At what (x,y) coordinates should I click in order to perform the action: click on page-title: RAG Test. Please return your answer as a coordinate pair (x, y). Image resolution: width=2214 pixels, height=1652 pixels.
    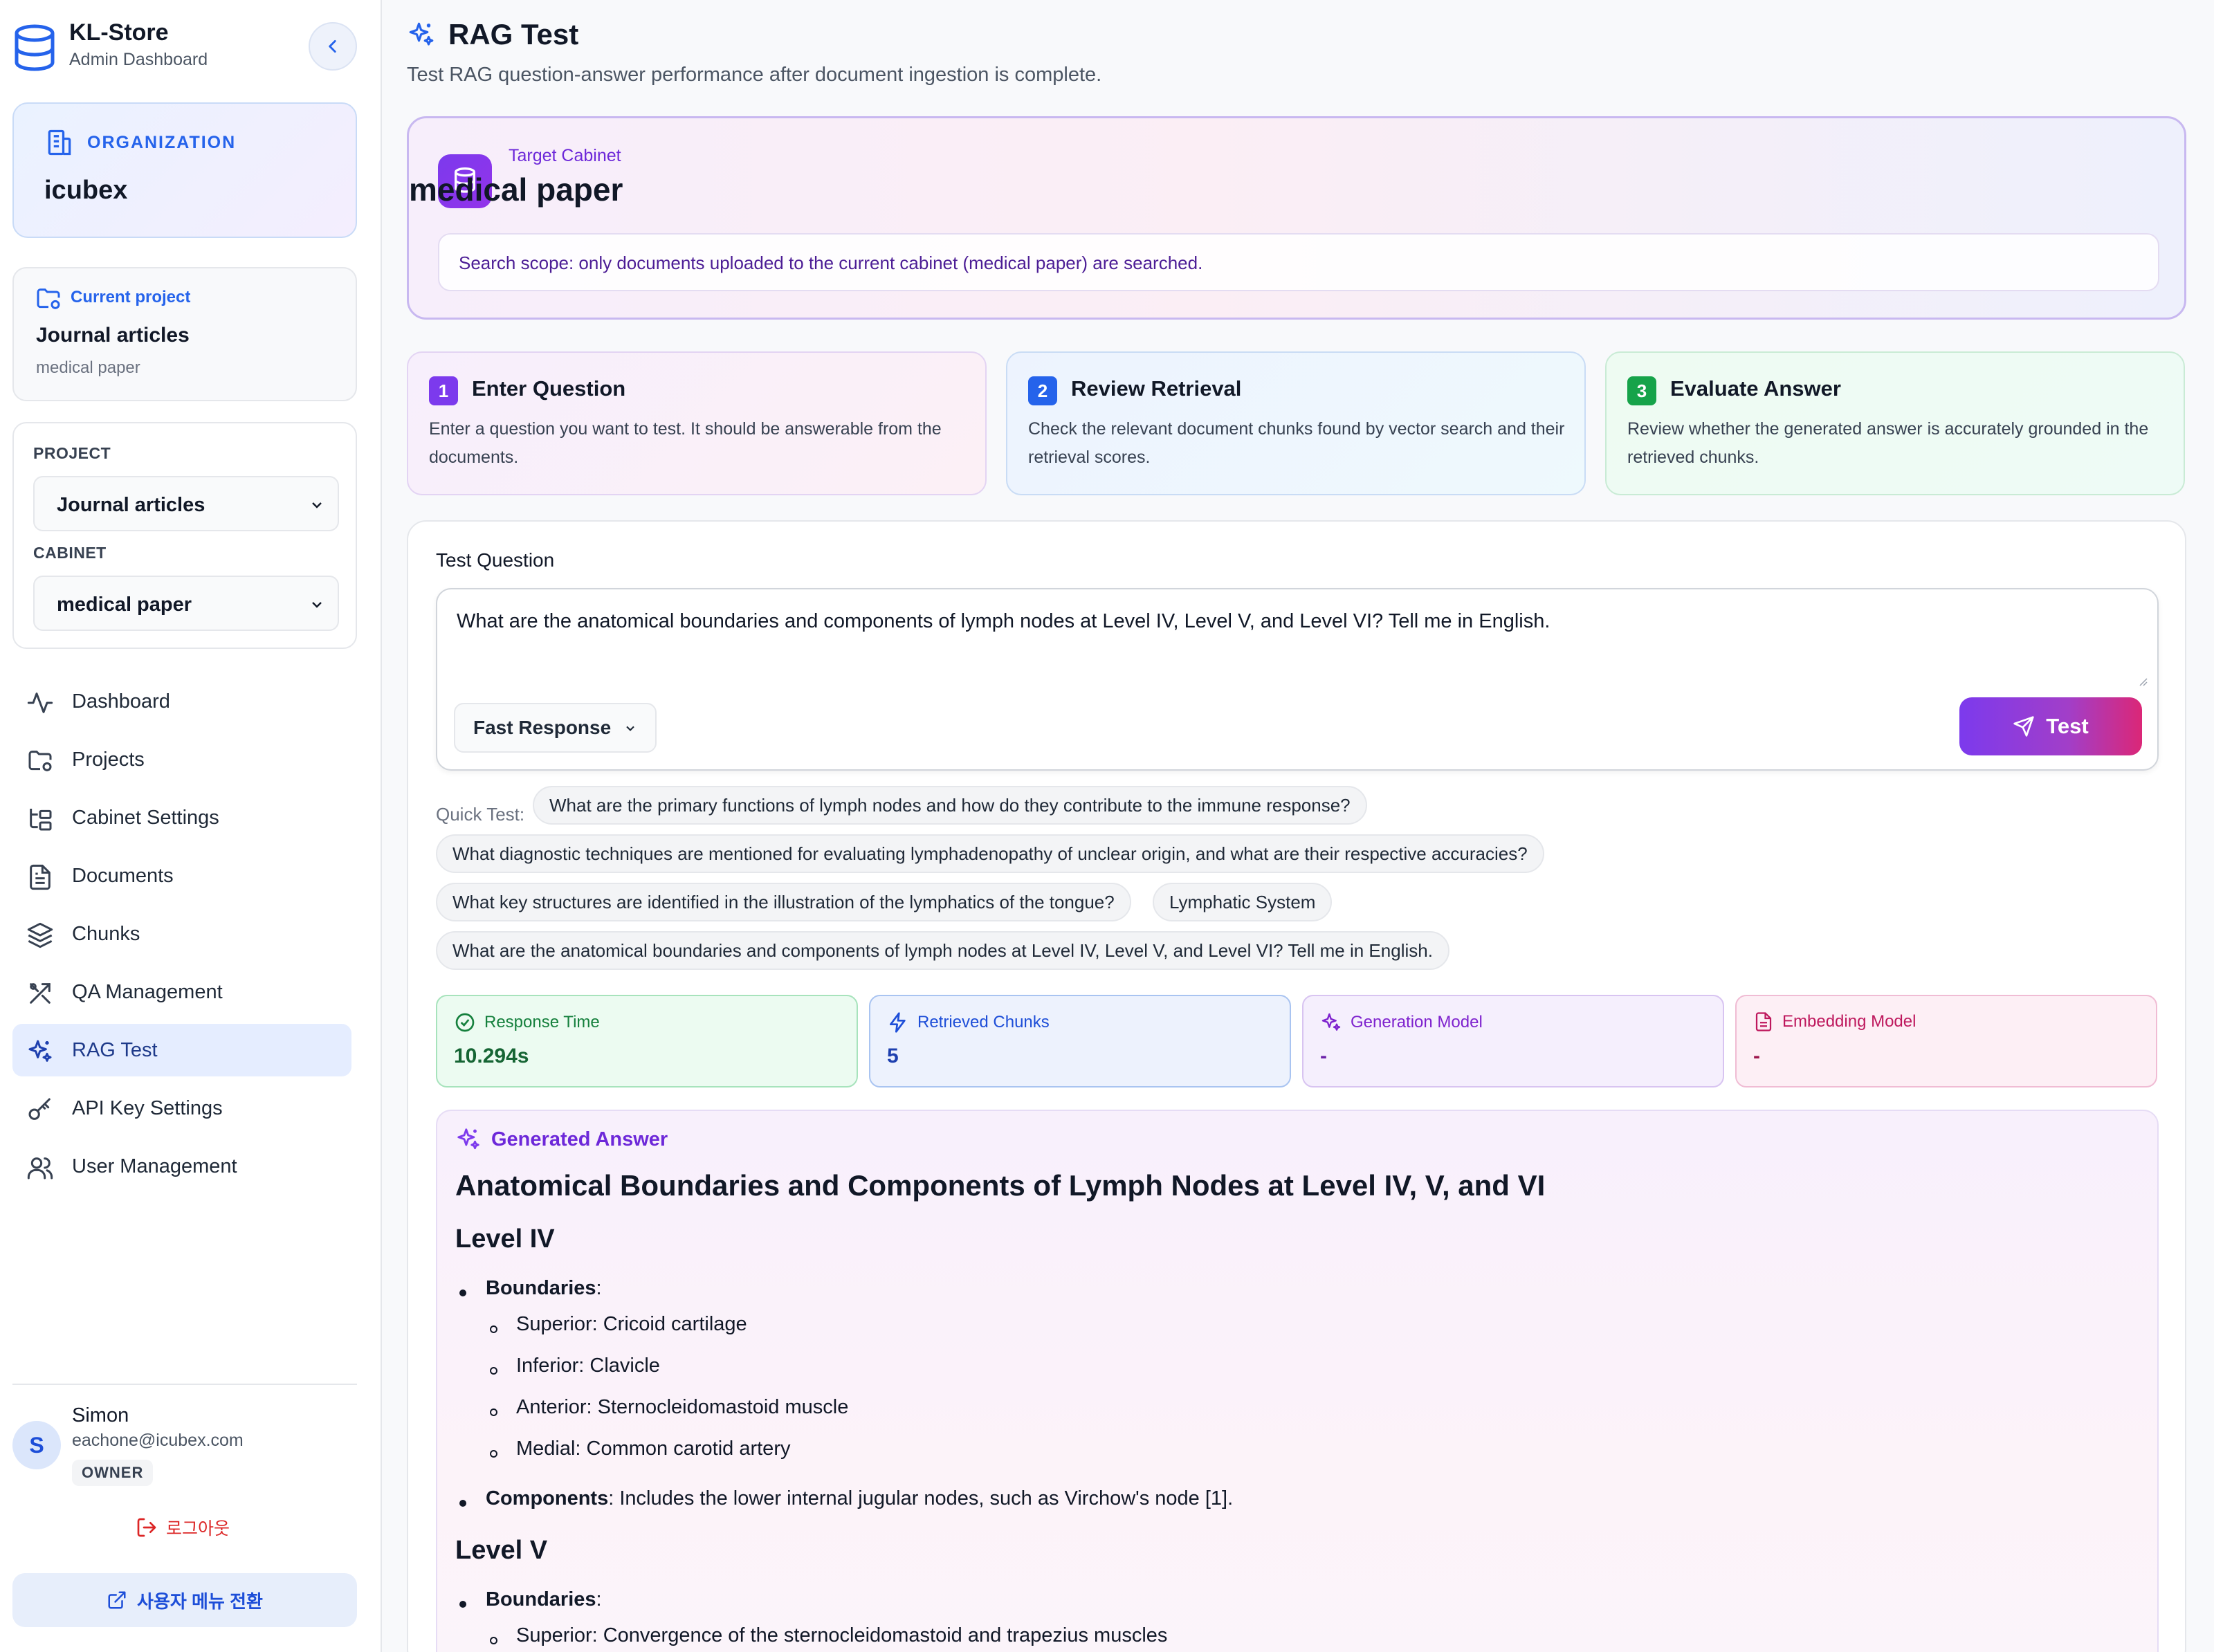
    Looking at the image, I should click on (513, 34).